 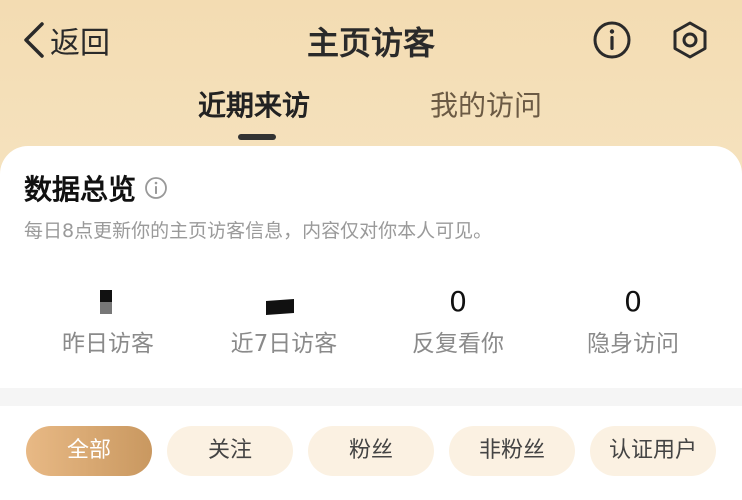 I want to click on filter-chip-verified: 认证用户, so click(x=653, y=451).